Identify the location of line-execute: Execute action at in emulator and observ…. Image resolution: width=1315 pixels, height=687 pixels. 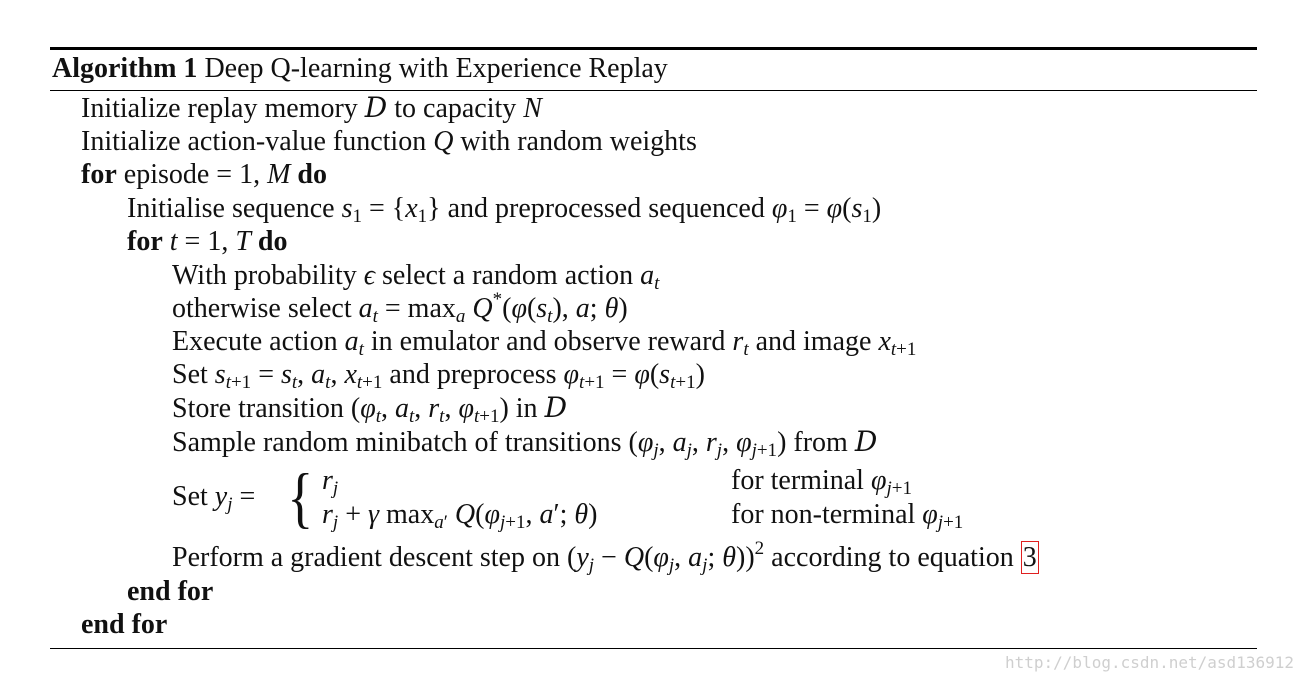
(544, 343).